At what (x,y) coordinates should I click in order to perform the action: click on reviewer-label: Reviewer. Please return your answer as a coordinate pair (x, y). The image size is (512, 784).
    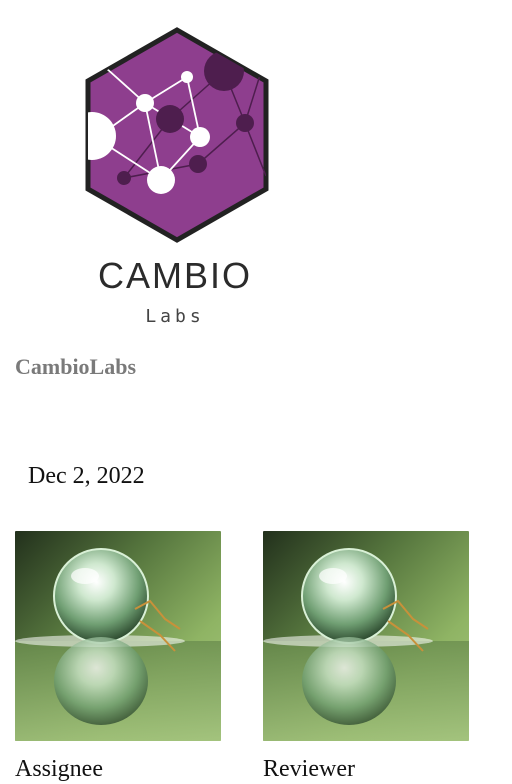
    Looking at the image, I should click on (309, 769).